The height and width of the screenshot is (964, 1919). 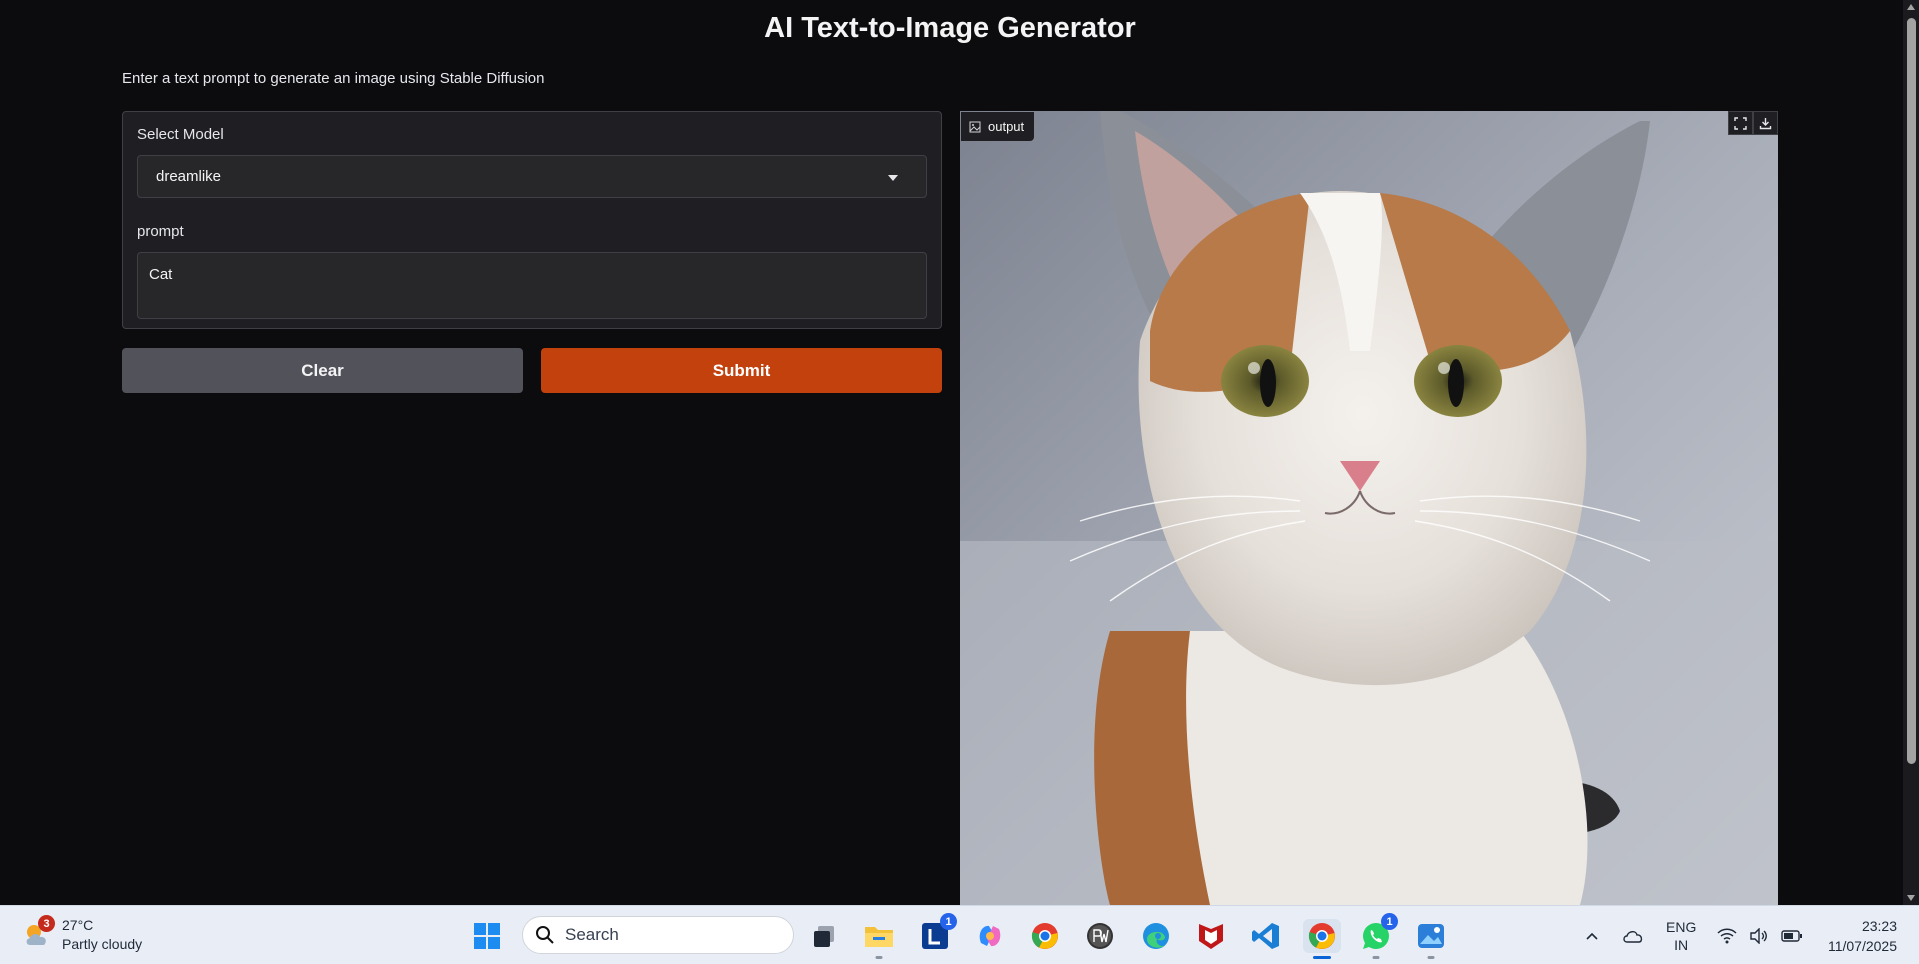 I want to click on mcafee-icon, so click(x=1211, y=936).